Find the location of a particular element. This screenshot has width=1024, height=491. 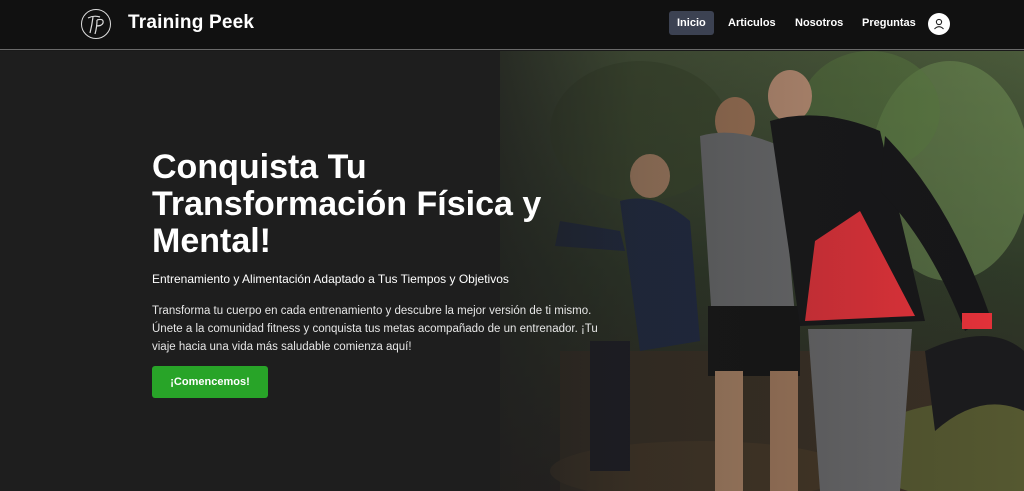

nav-item-articulos: Articulos is located at coordinates (752, 23).